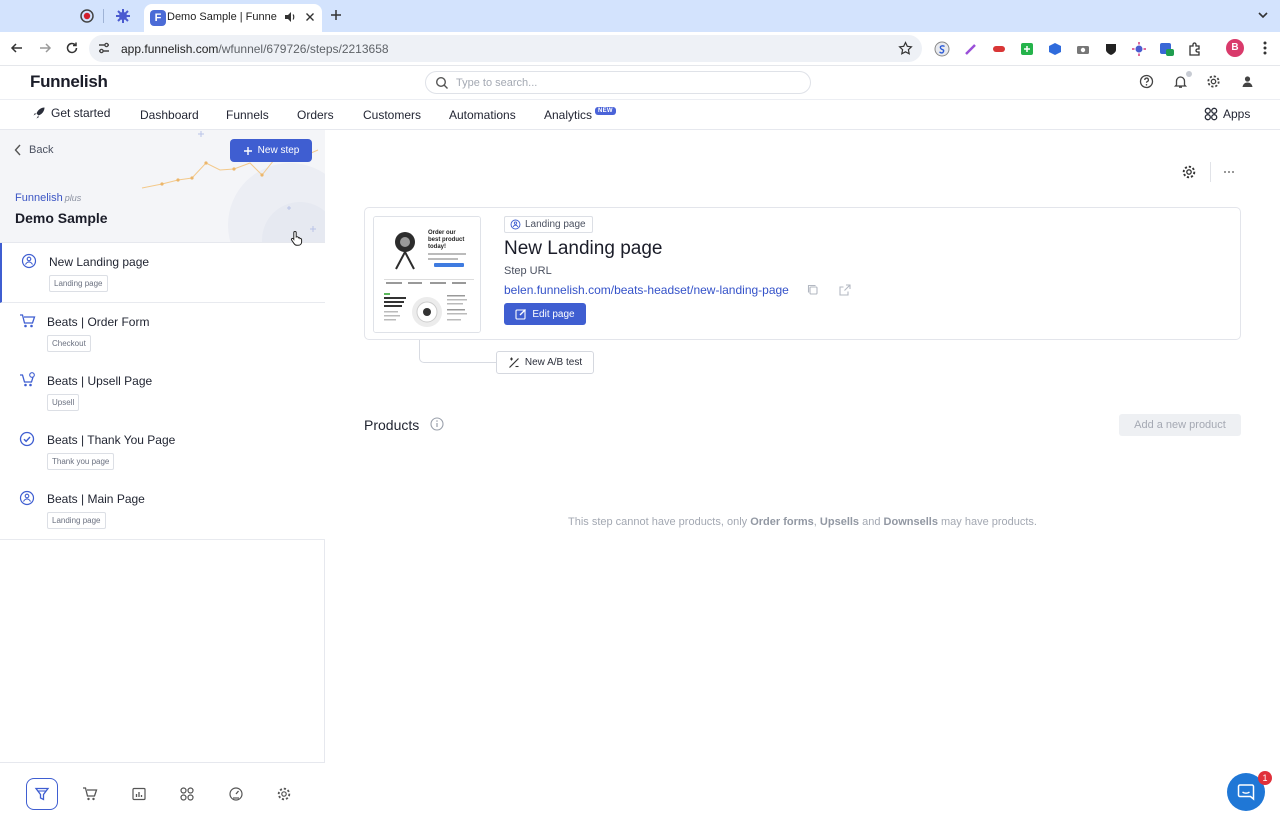 The image size is (1280, 825). I want to click on plus-icon, so click(247, 150).